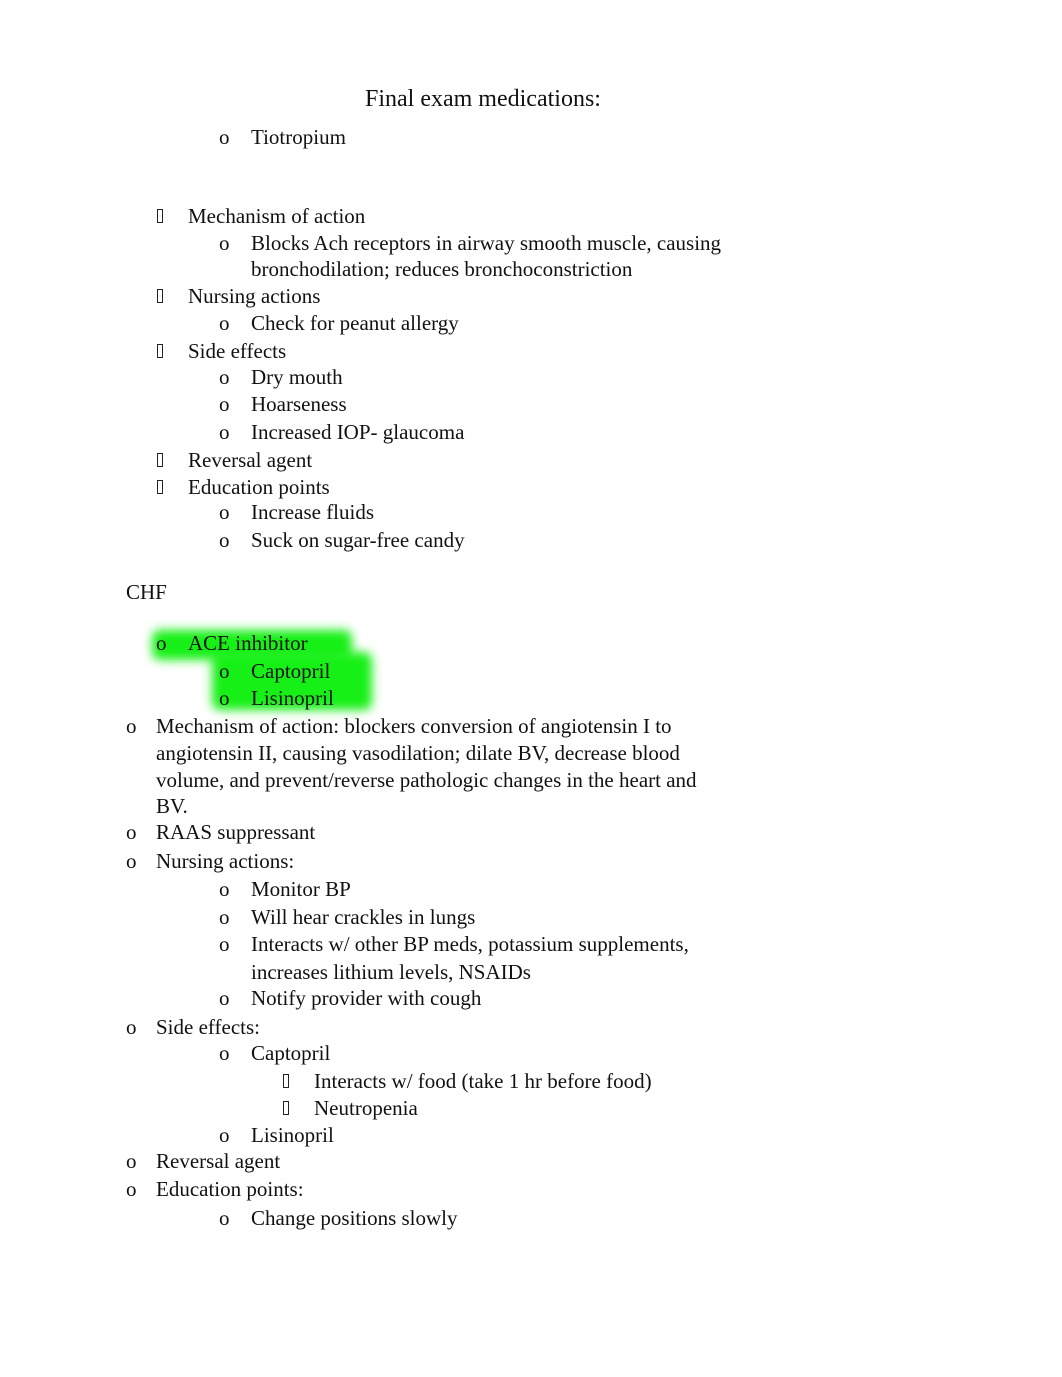  What do you see at coordinates (298, 137) in the screenshot?
I see `drug-name: Tiotropium` at bounding box center [298, 137].